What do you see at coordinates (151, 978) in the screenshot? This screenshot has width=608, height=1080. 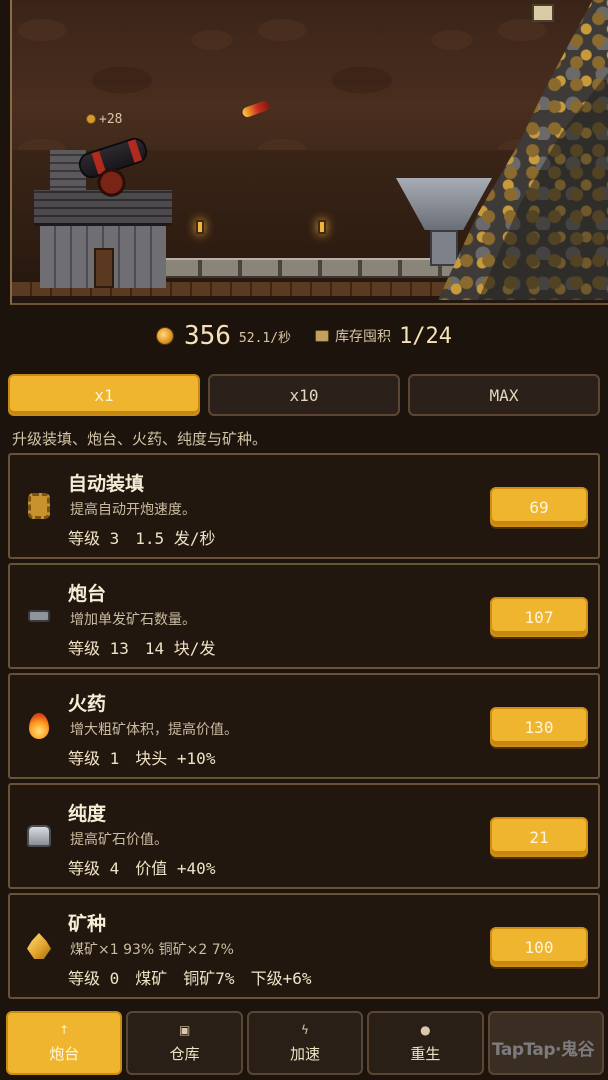 I see `upgrade-effect: 煤矿` at bounding box center [151, 978].